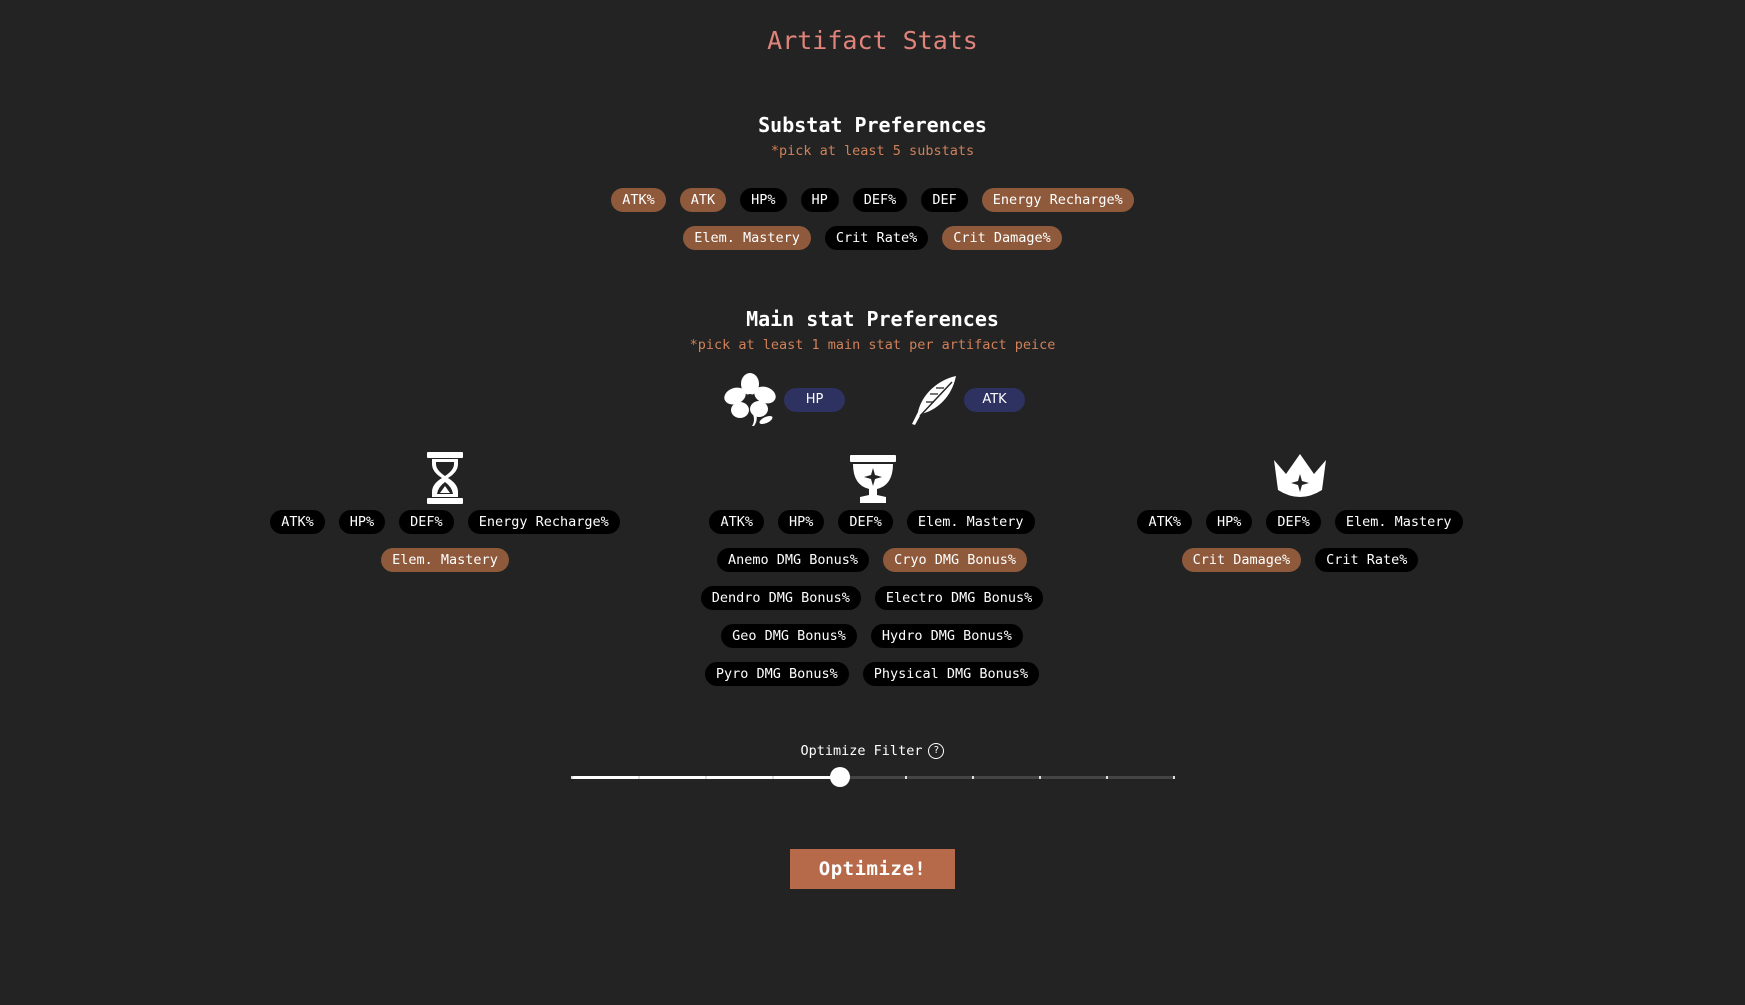 The width and height of the screenshot is (1745, 1005). Describe the element at coordinates (297, 522) in the screenshot. I see `sands-atk-pct-toggle: ATK%` at that location.